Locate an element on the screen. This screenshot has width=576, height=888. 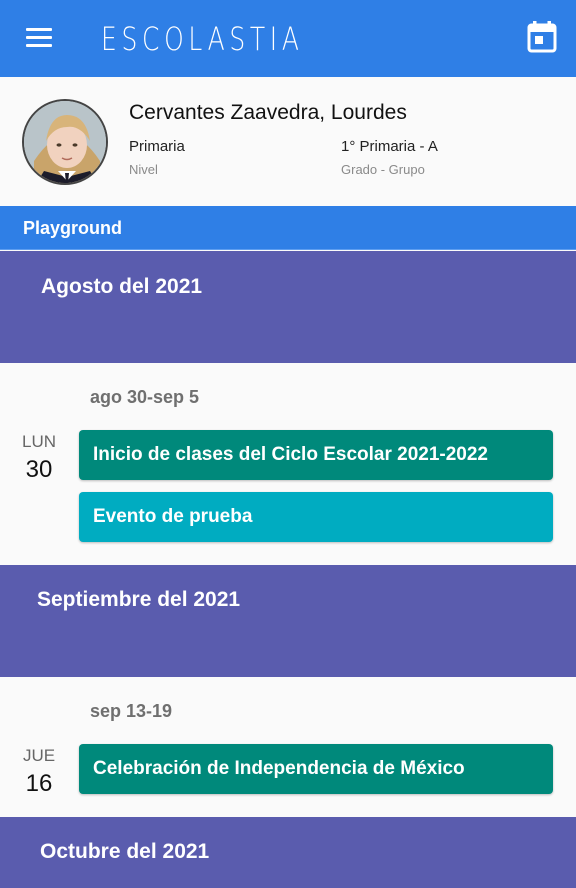
day-name: LUN is located at coordinates (38, 441).